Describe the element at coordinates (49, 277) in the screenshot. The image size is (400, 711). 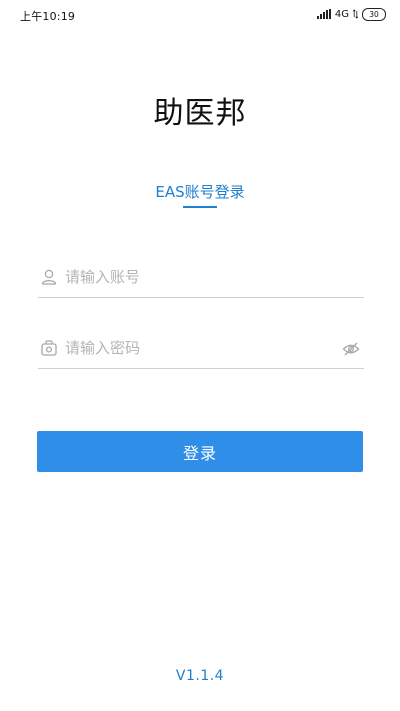
I see `user-icon` at that location.